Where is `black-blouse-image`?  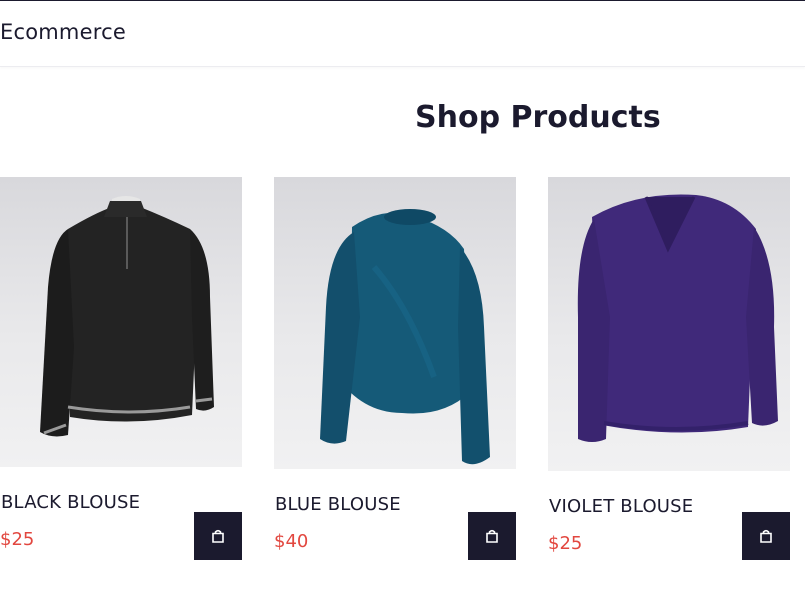
black-blouse-image is located at coordinates (127, 316).